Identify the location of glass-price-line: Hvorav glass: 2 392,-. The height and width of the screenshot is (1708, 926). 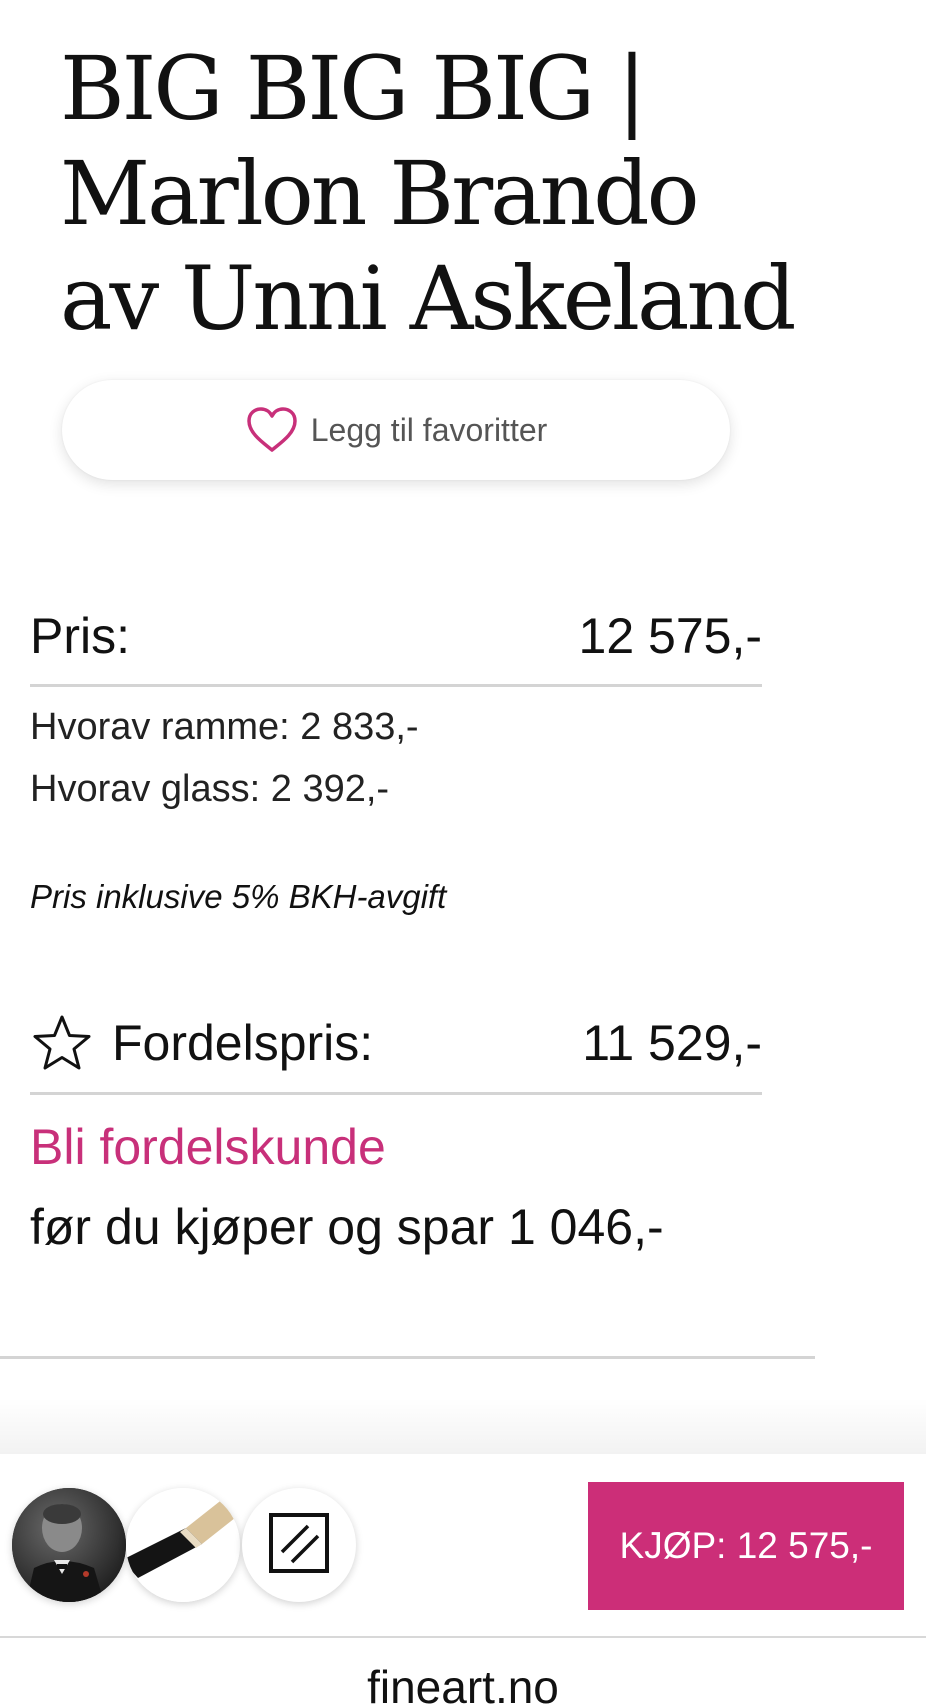
(210, 789).